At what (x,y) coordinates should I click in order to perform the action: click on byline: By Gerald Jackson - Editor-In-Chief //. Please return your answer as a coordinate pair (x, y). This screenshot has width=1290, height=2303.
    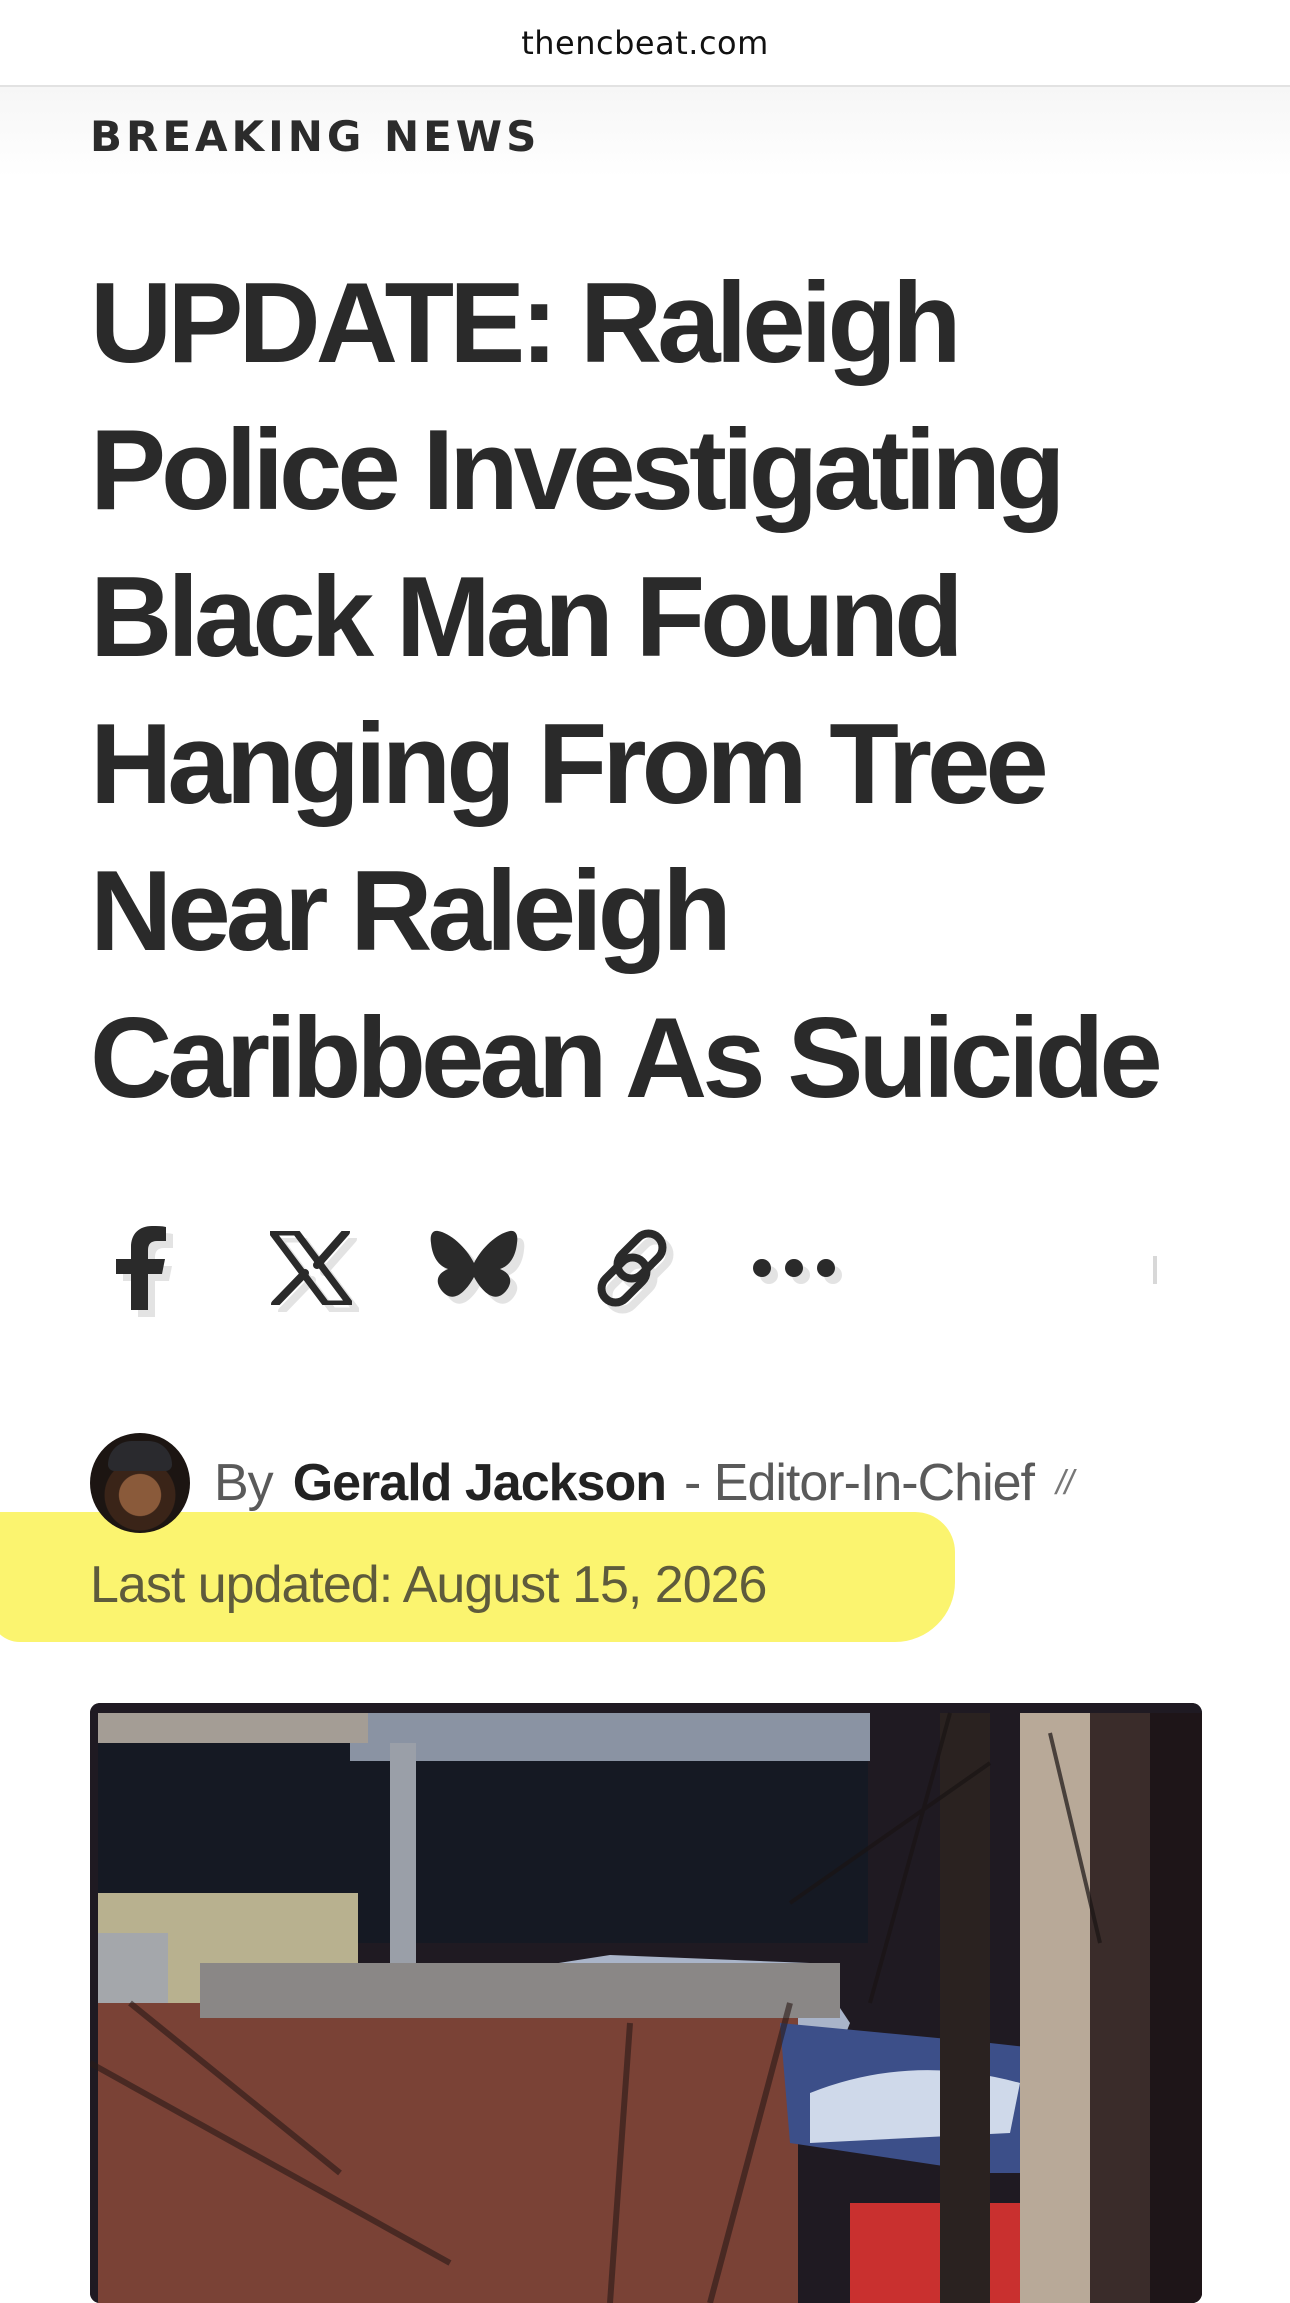
    Looking at the image, I should click on (582, 1483).